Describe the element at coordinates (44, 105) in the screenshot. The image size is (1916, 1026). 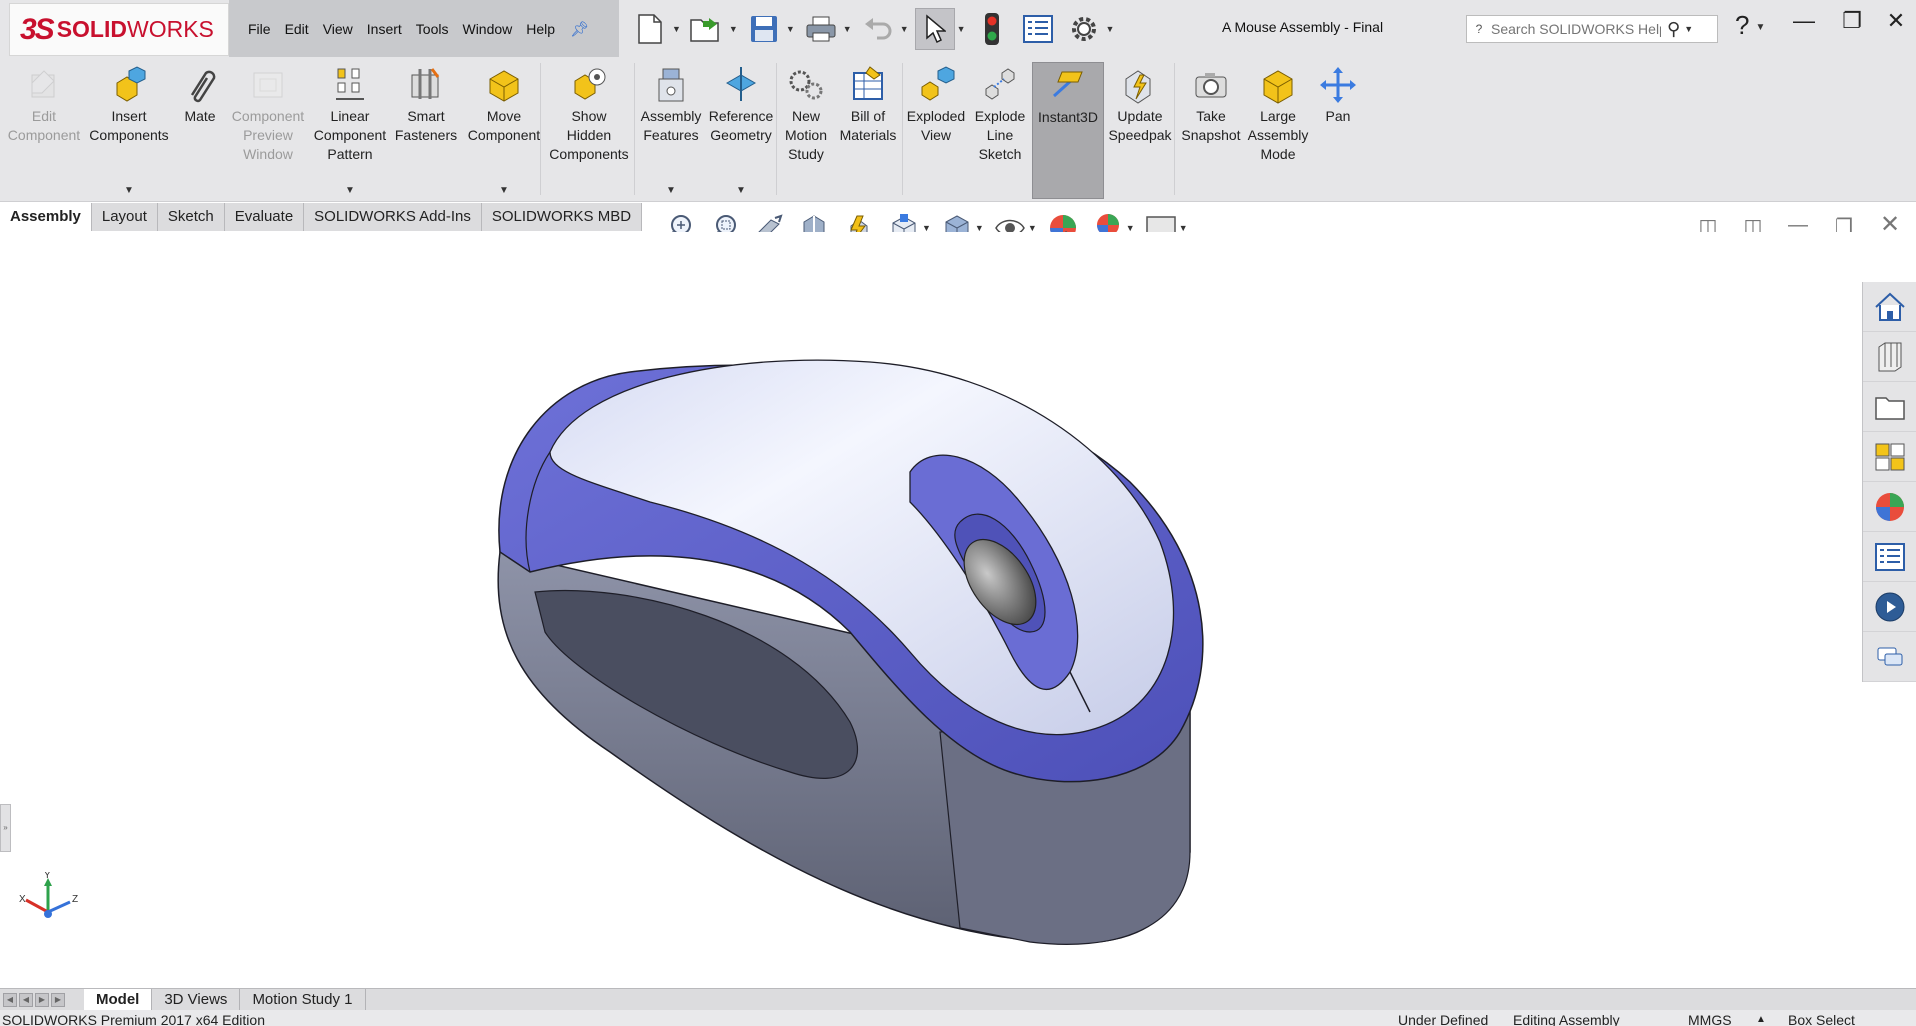
I see `edit-component-button: Edit Component` at that location.